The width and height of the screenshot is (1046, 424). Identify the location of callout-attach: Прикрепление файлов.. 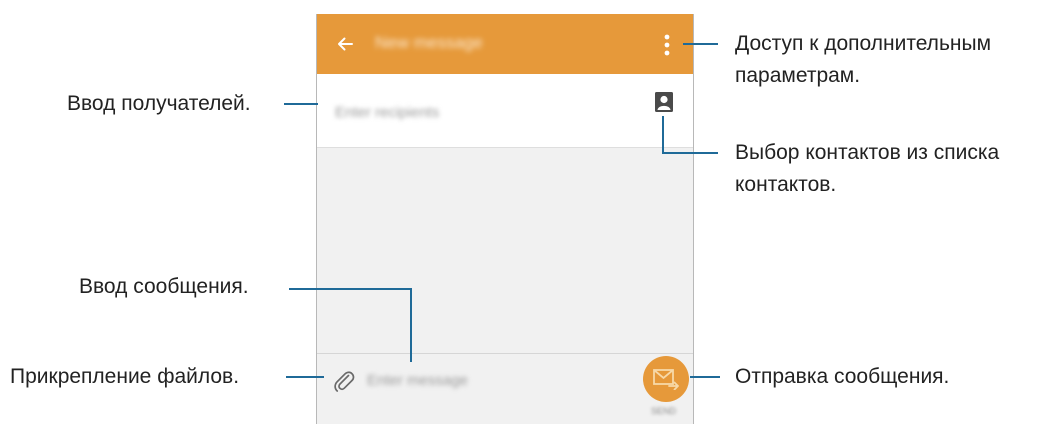
(125, 376).